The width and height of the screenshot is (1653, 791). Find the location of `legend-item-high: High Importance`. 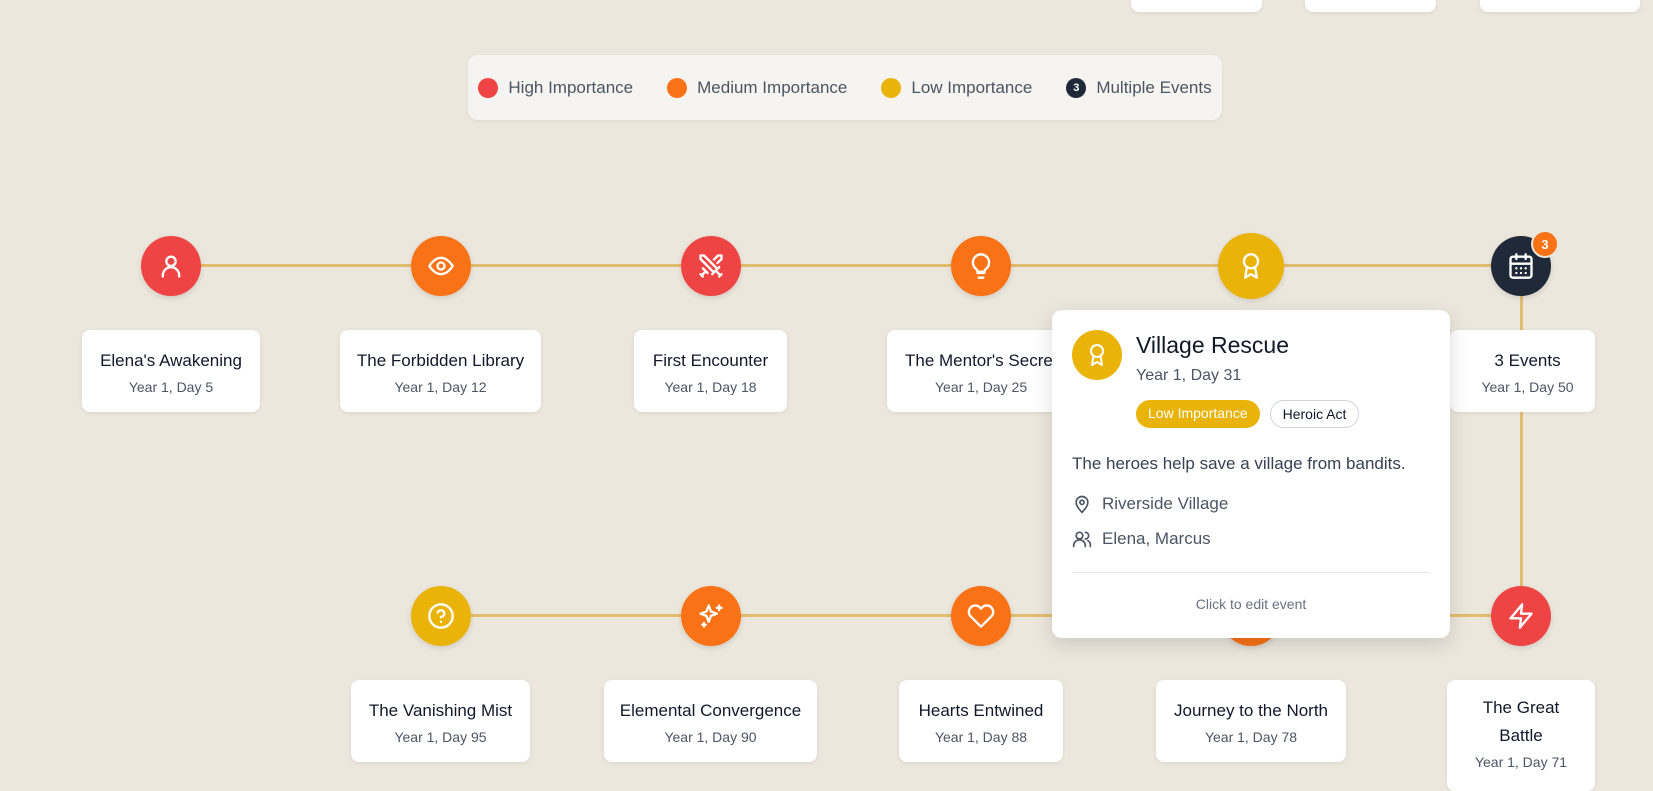

legend-item-high: High Importance is located at coordinates (556, 87).